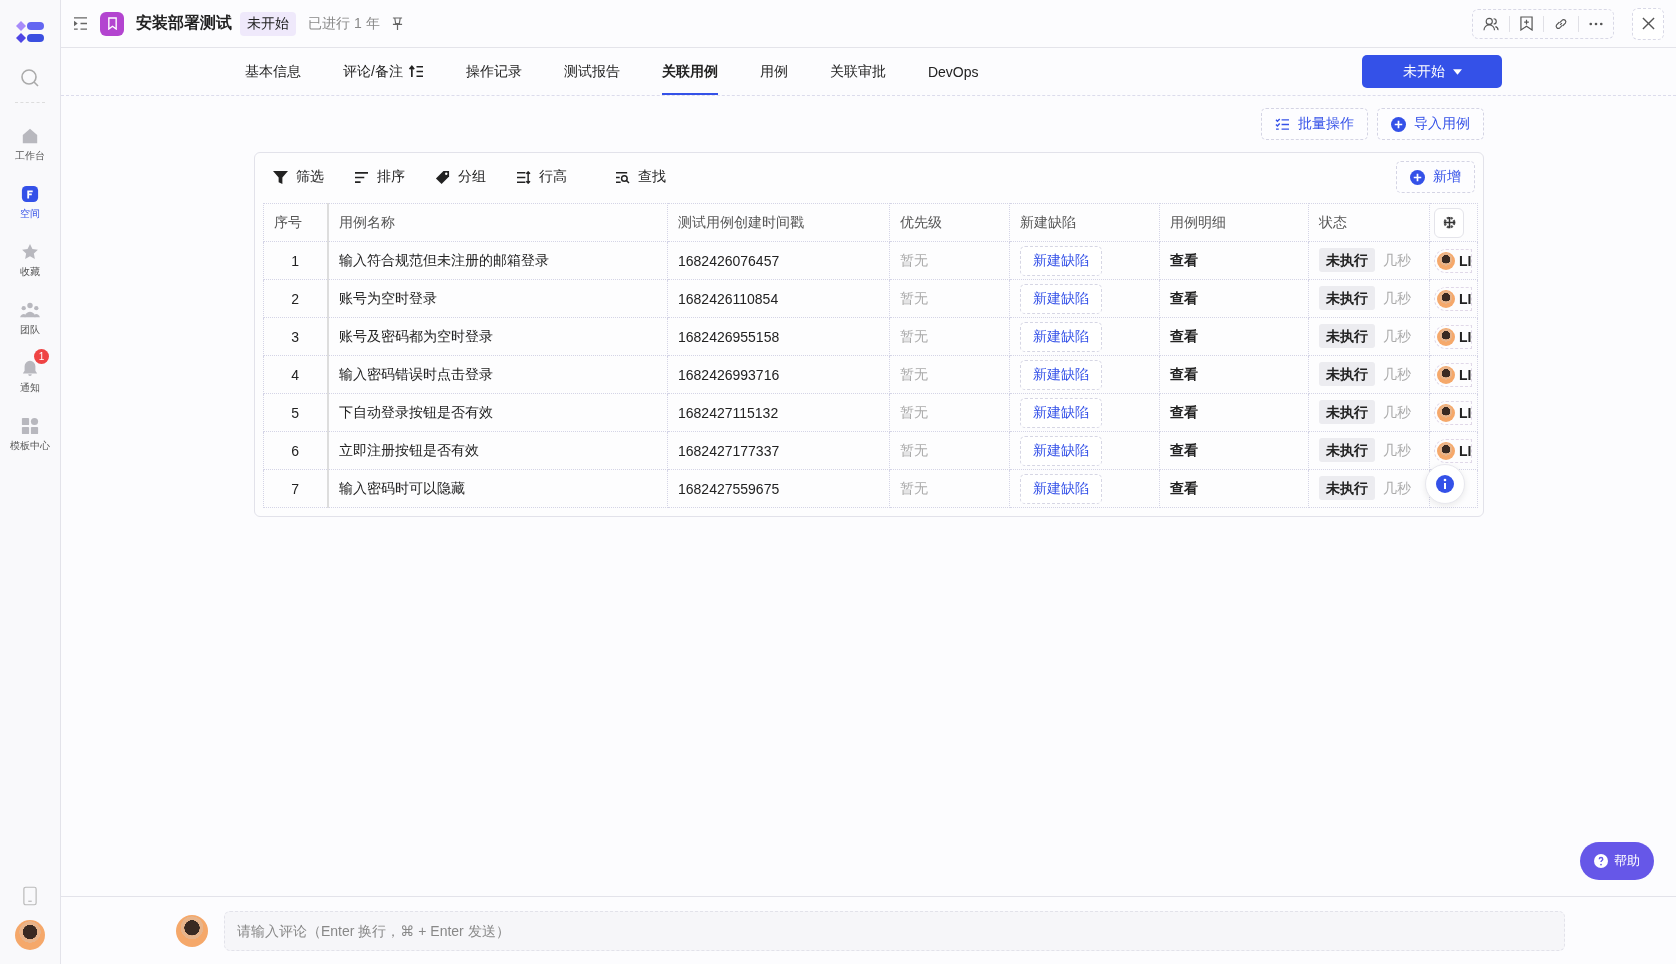  I want to click on logo-icon, so click(30, 32).